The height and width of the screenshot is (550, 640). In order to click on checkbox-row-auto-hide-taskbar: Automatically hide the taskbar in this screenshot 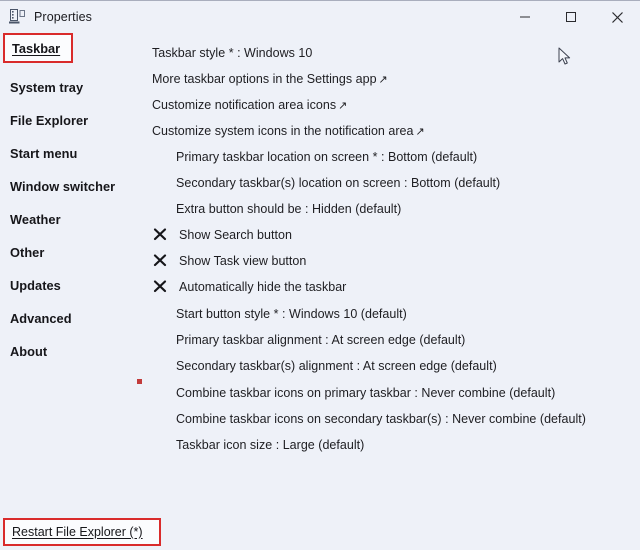, I will do `click(249, 287)`.